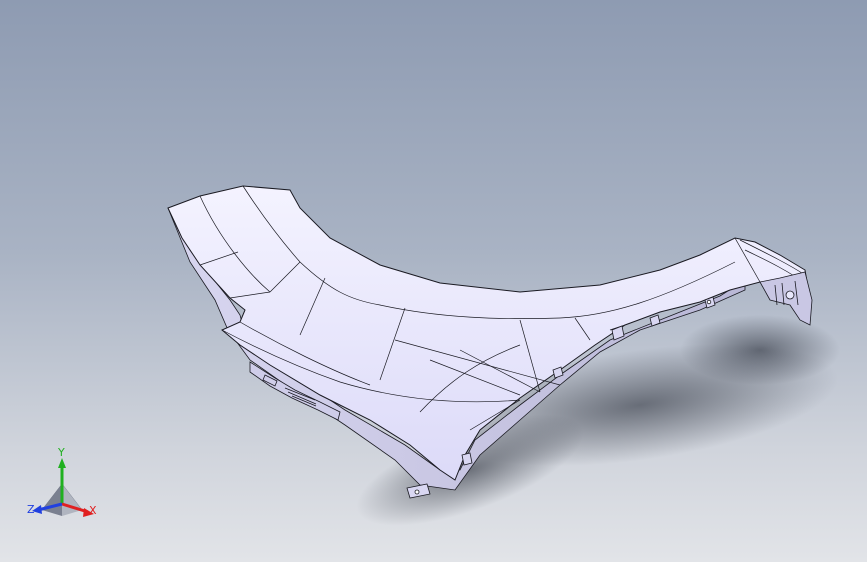 Image resolution: width=867 pixels, height=562 pixels. Describe the element at coordinates (93, 510) in the screenshot. I see `triad-x-label: X` at that location.